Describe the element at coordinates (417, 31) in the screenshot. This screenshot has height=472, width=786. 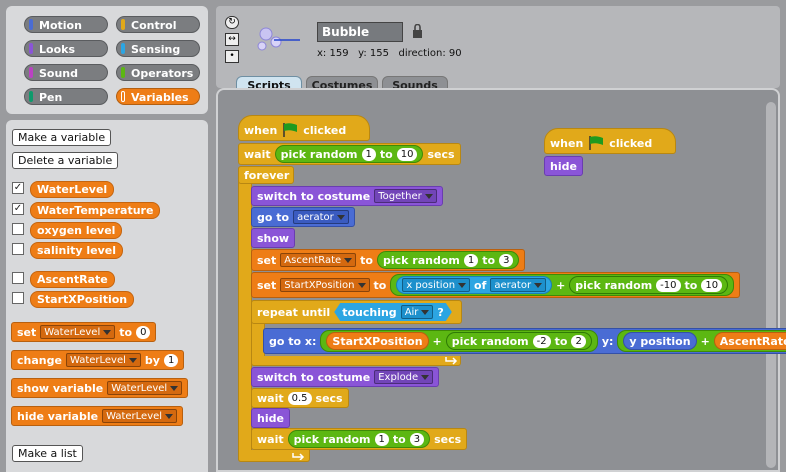
I see `lock-icon` at that location.